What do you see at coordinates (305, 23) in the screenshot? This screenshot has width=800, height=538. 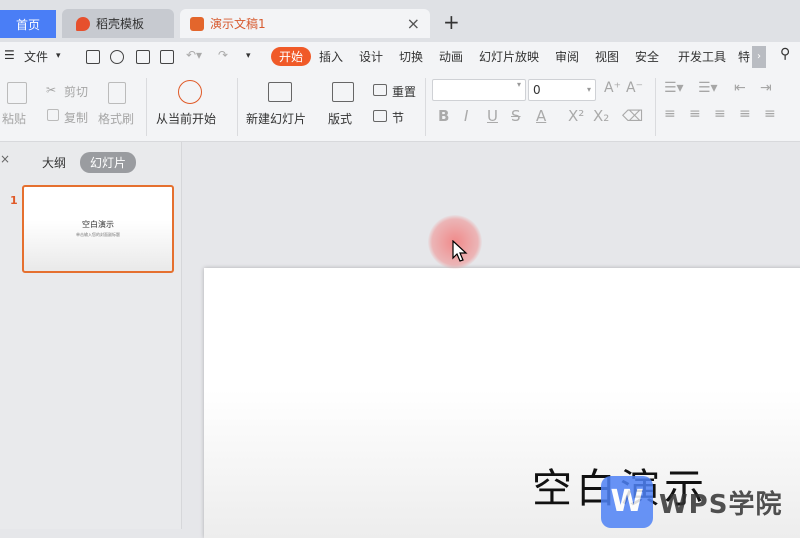 I see `tab-document: 演示文稿1 ×` at bounding box center [305, 23].